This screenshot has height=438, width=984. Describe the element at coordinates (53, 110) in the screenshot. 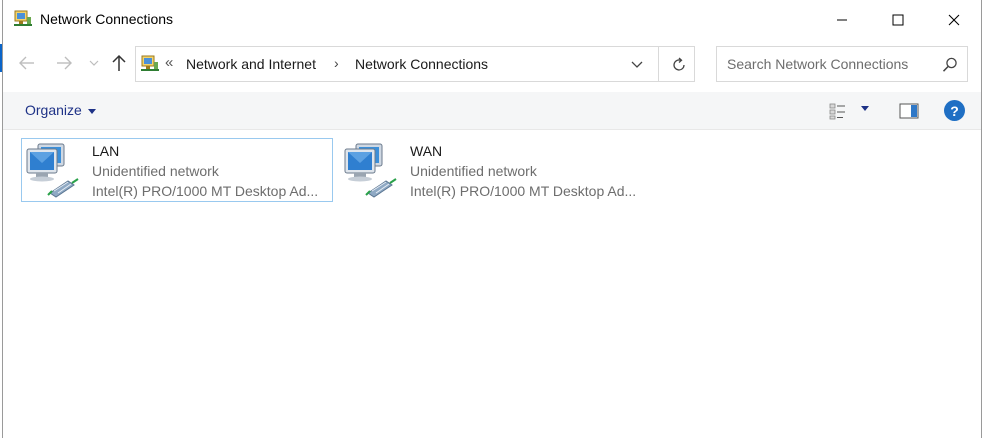

I see `organize-label: Organize` at that location.